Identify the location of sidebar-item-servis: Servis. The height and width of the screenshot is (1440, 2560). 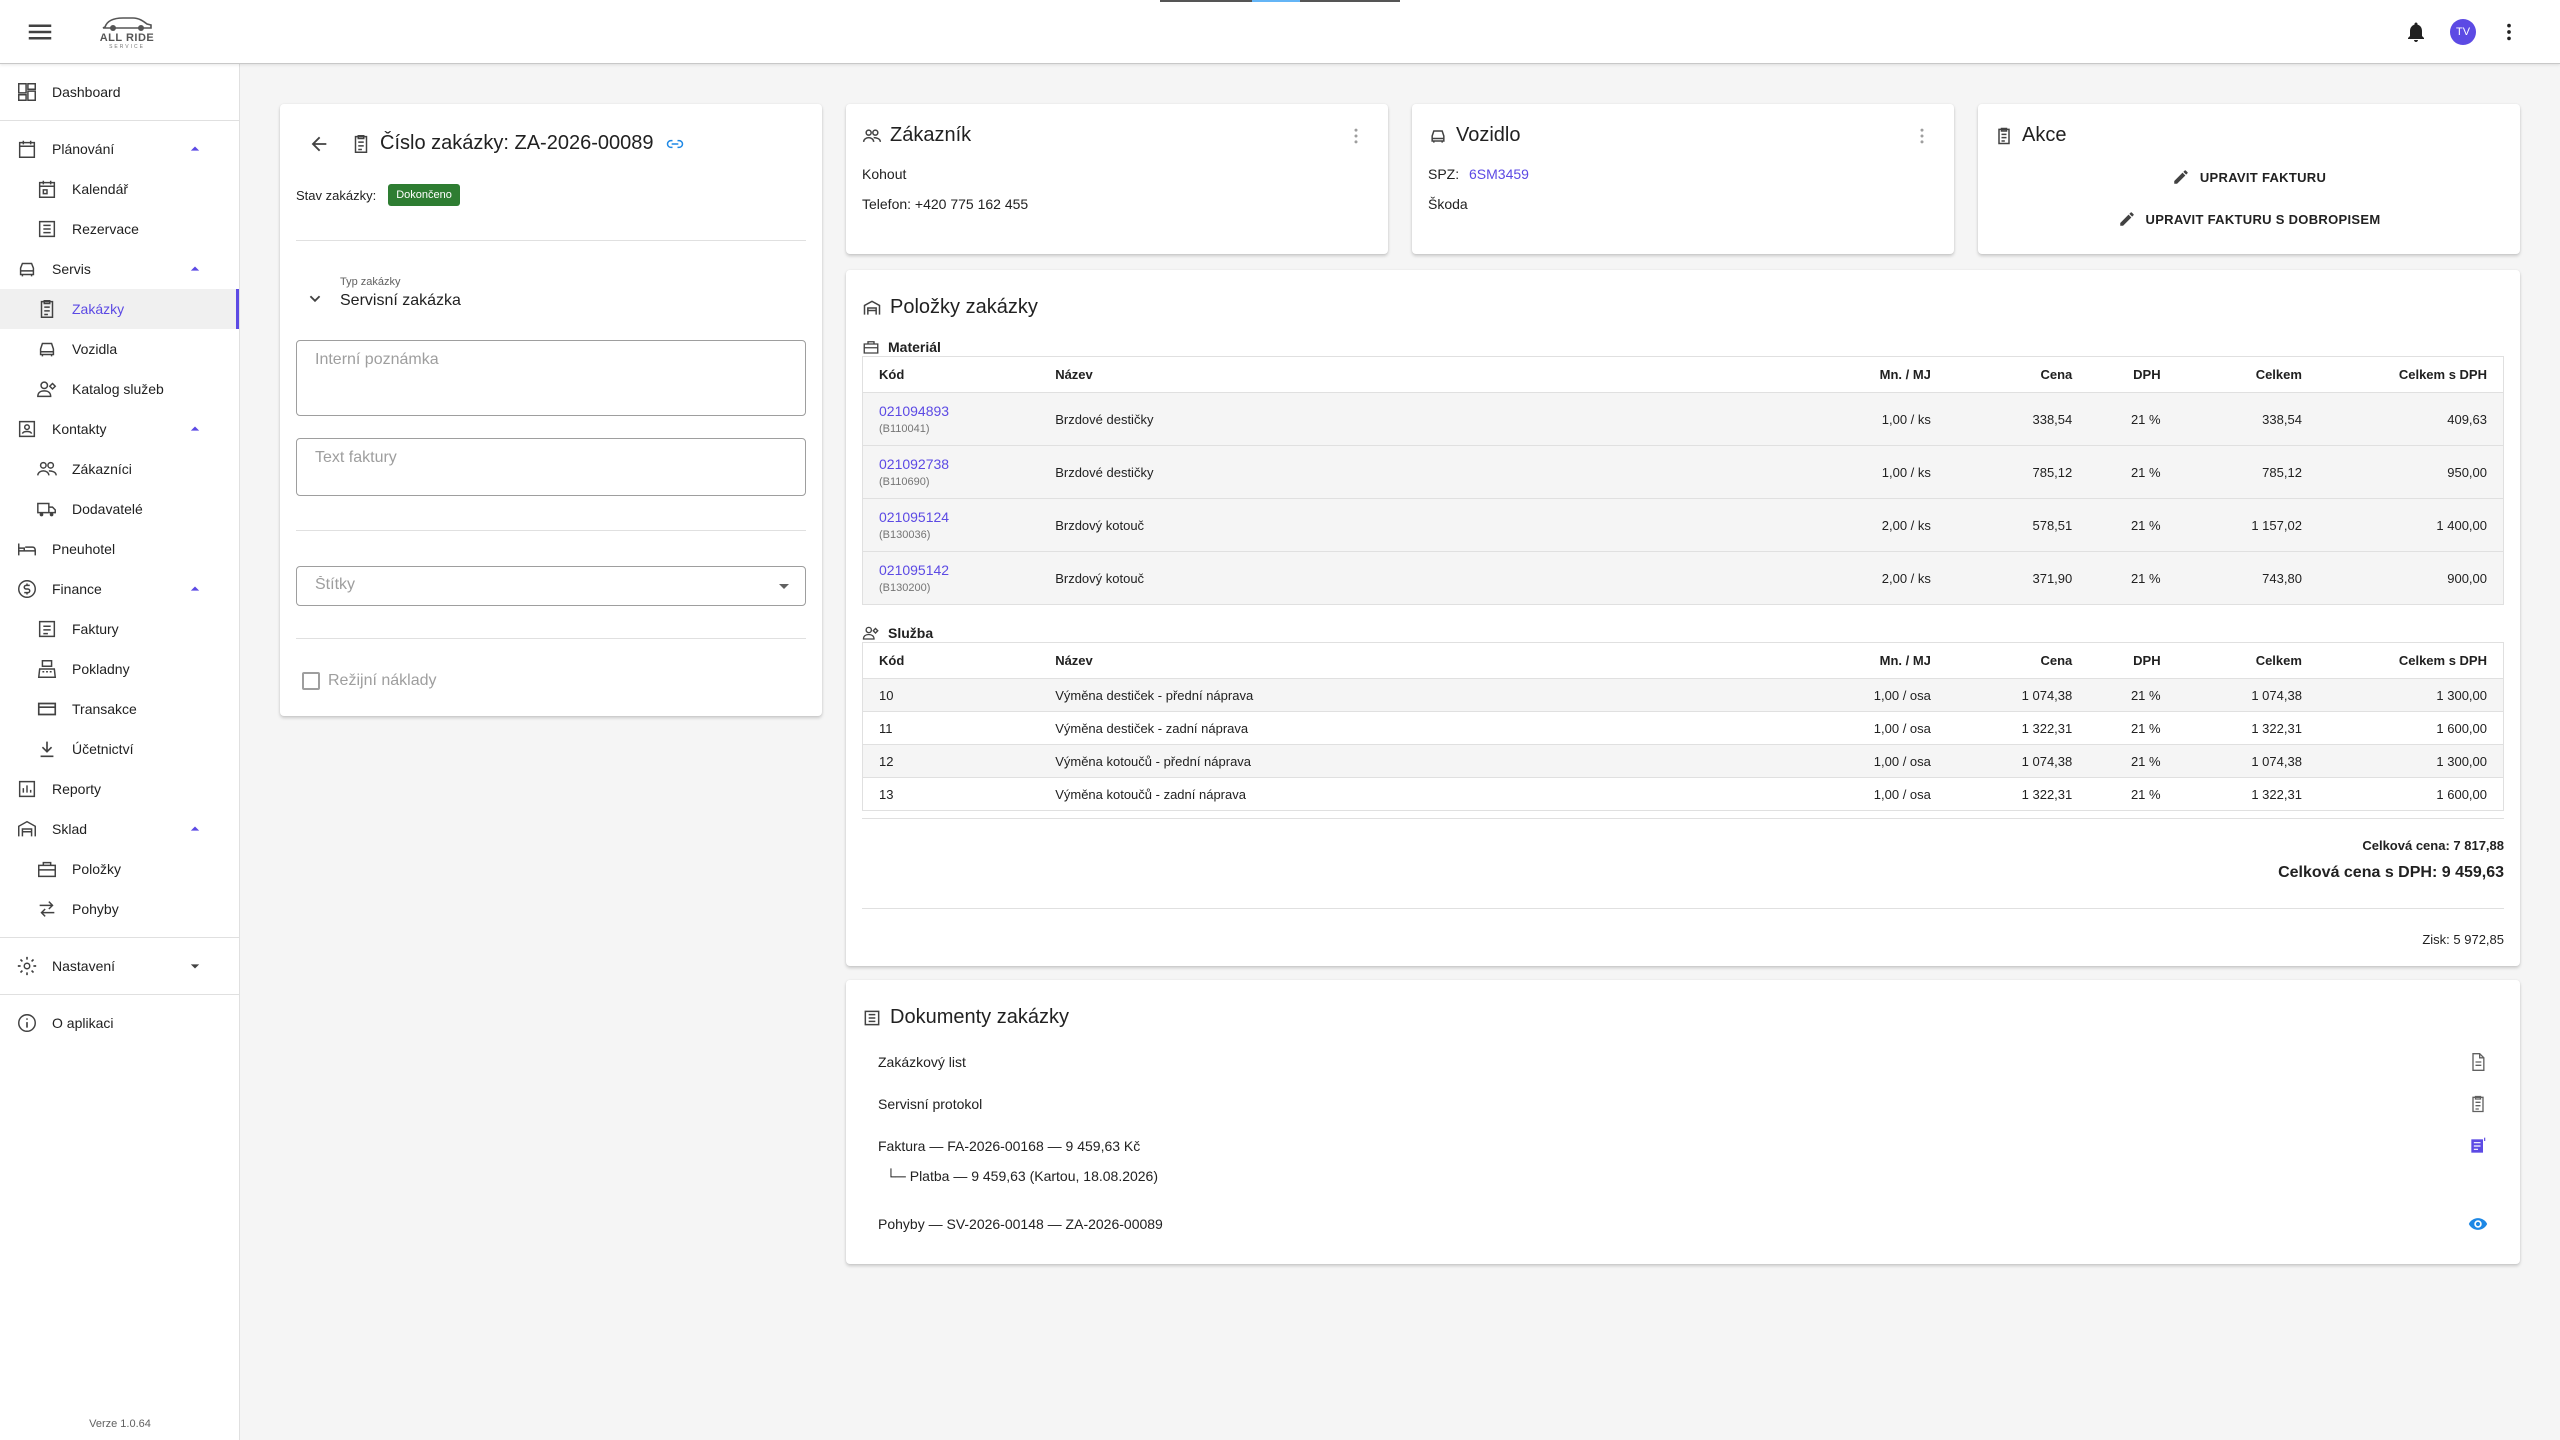
(119, 269).